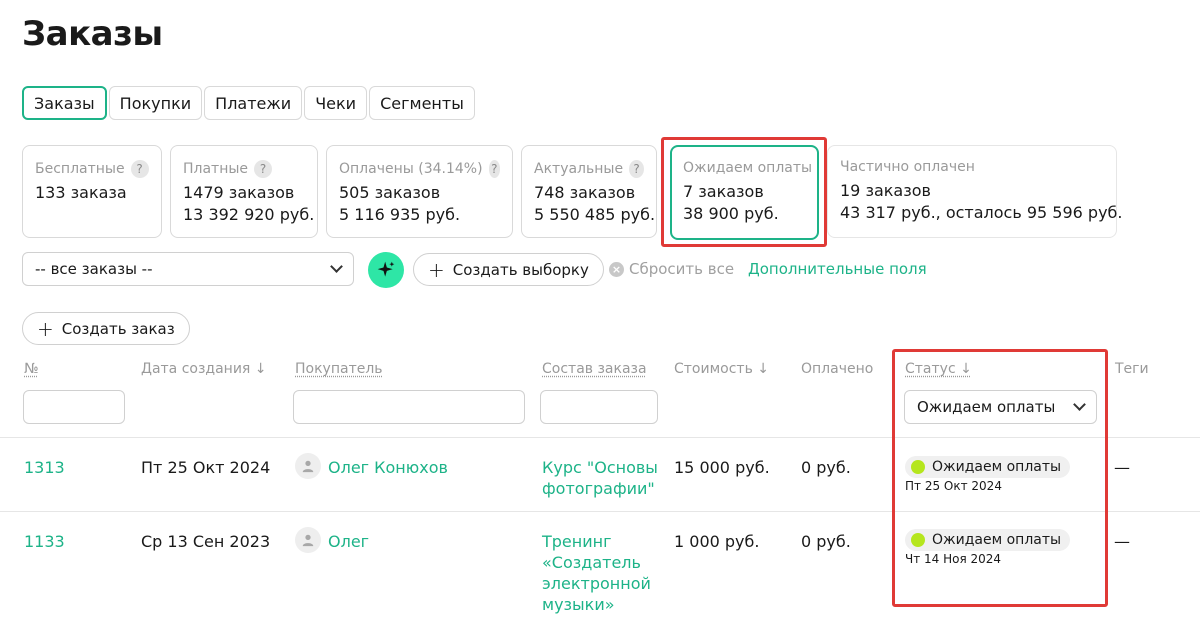 This screenshot has height=618, width=1200. What do you see at coordinates (390, 192) in the screenshot?
I see `card-count: 505 заказов` at bounding box center [390, 192].